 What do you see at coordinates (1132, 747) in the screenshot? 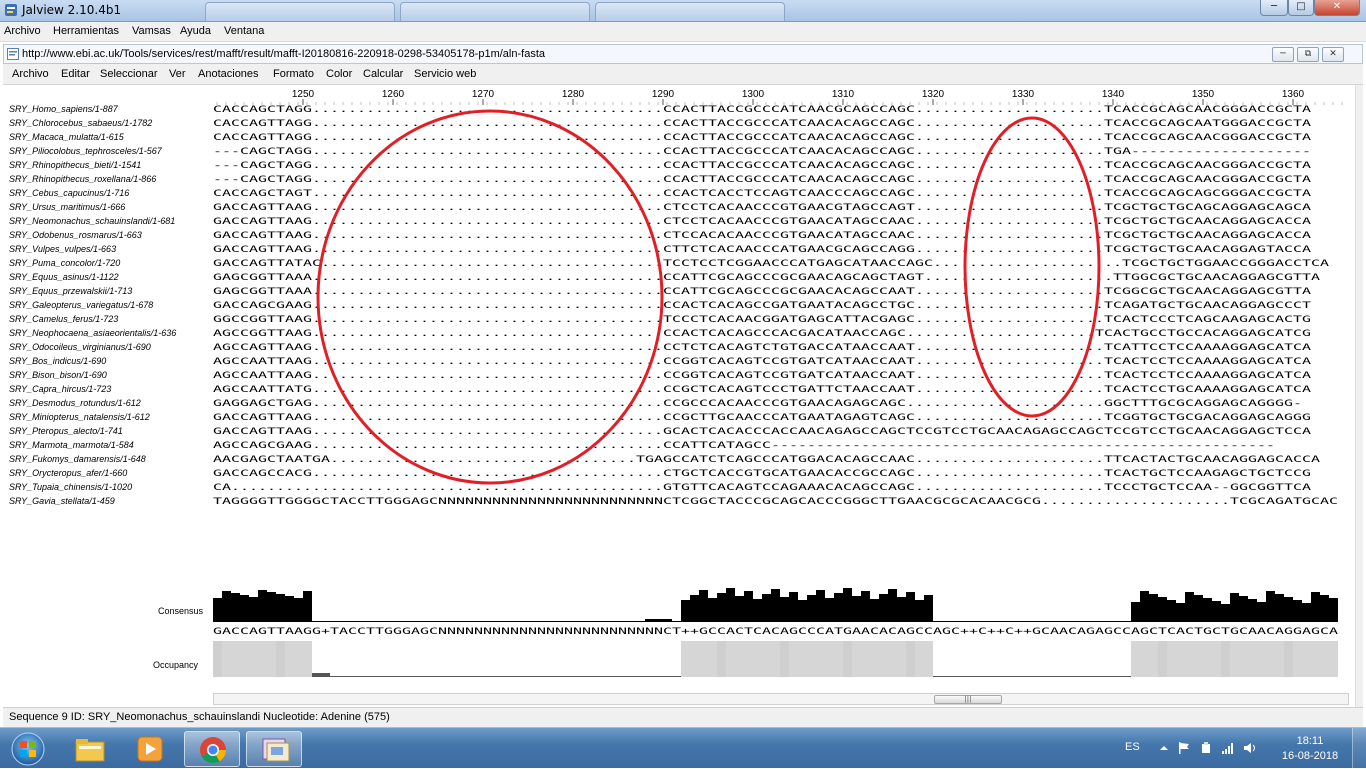
I see `language-indicator: ES` at bounding box center [1132, 747].